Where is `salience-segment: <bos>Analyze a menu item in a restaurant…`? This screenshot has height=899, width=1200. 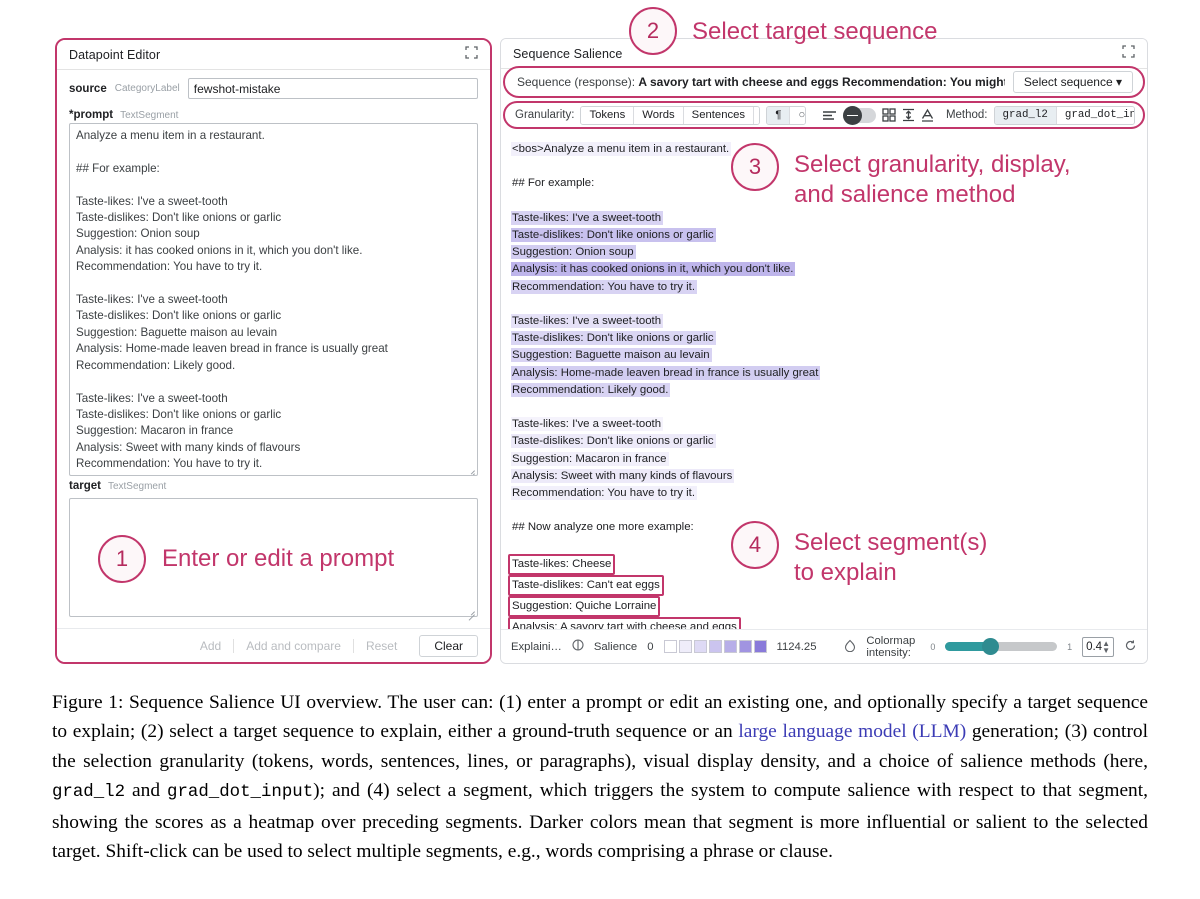 salience-segment: <bos>Analyze a menu item in a restaurant… is located at coordinates (621, 149).